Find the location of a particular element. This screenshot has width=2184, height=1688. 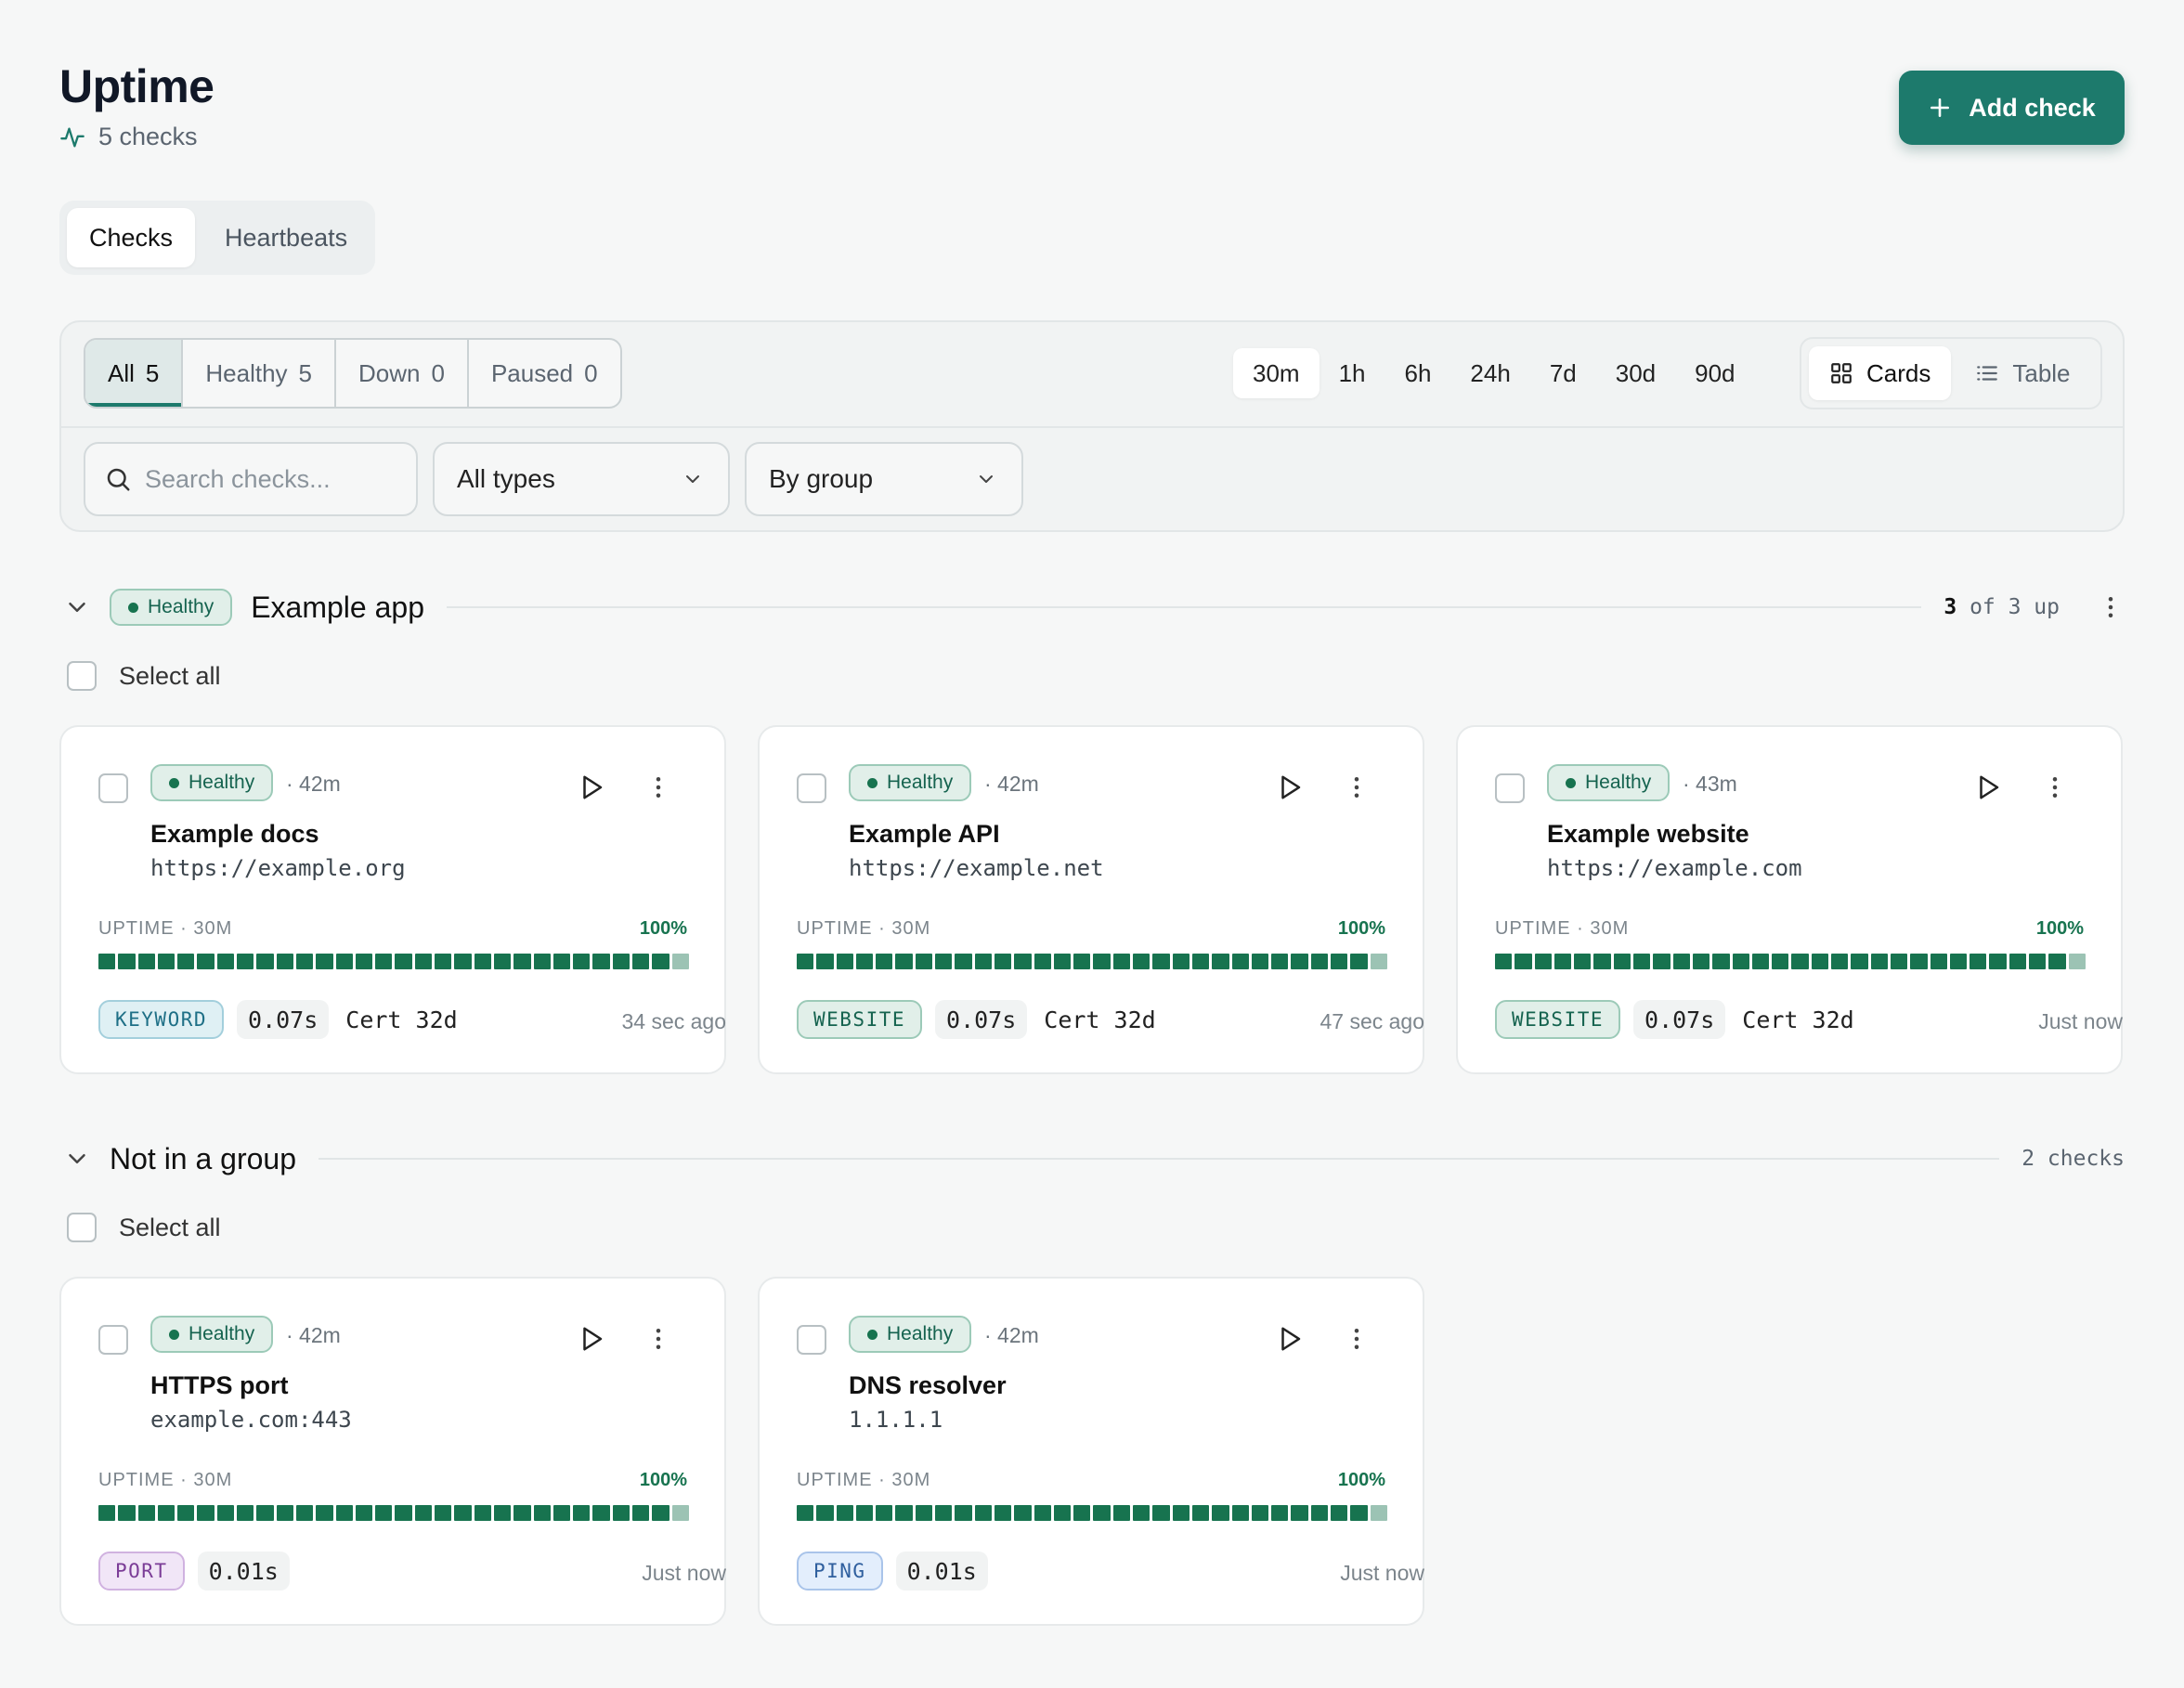

check-name: HTTPS port is located at coordinates (219, 1385).